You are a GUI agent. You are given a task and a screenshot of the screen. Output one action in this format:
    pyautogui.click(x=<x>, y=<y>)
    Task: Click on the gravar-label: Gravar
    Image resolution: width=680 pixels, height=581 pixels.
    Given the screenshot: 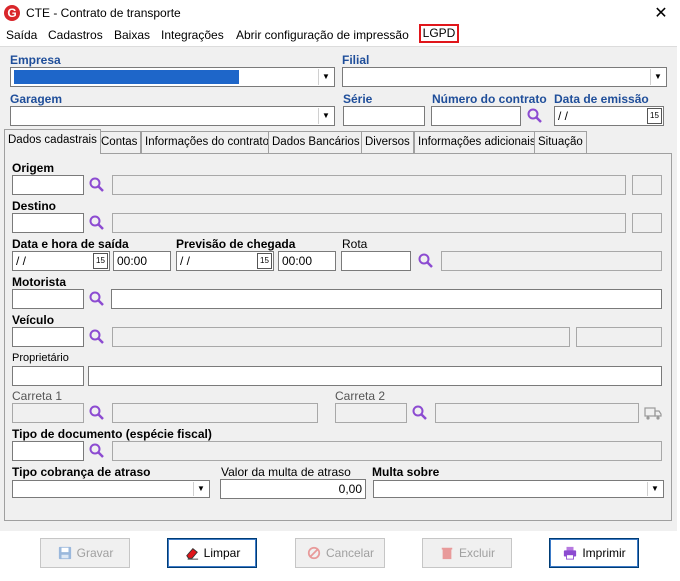 What is the action you would take?
    pyautogui.click(x=95, y=553)
    